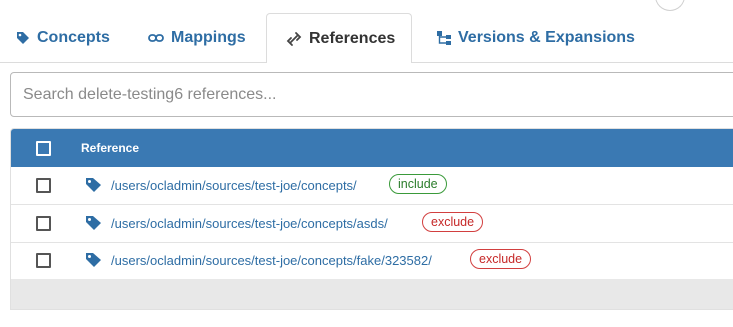  I want to click on avatar-edge, so click(670, 5).